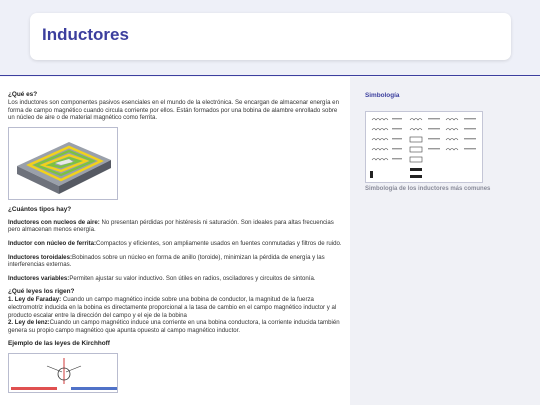 This screenshot has width=540, height=405. I want to click on header-card: Inductores, so click(270, 36).